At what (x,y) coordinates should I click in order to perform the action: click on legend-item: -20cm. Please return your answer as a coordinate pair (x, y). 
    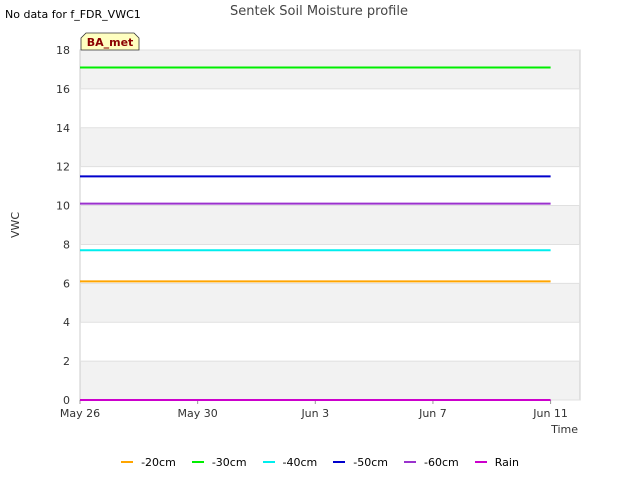
    Looking at the image, I should click on (148, 462).